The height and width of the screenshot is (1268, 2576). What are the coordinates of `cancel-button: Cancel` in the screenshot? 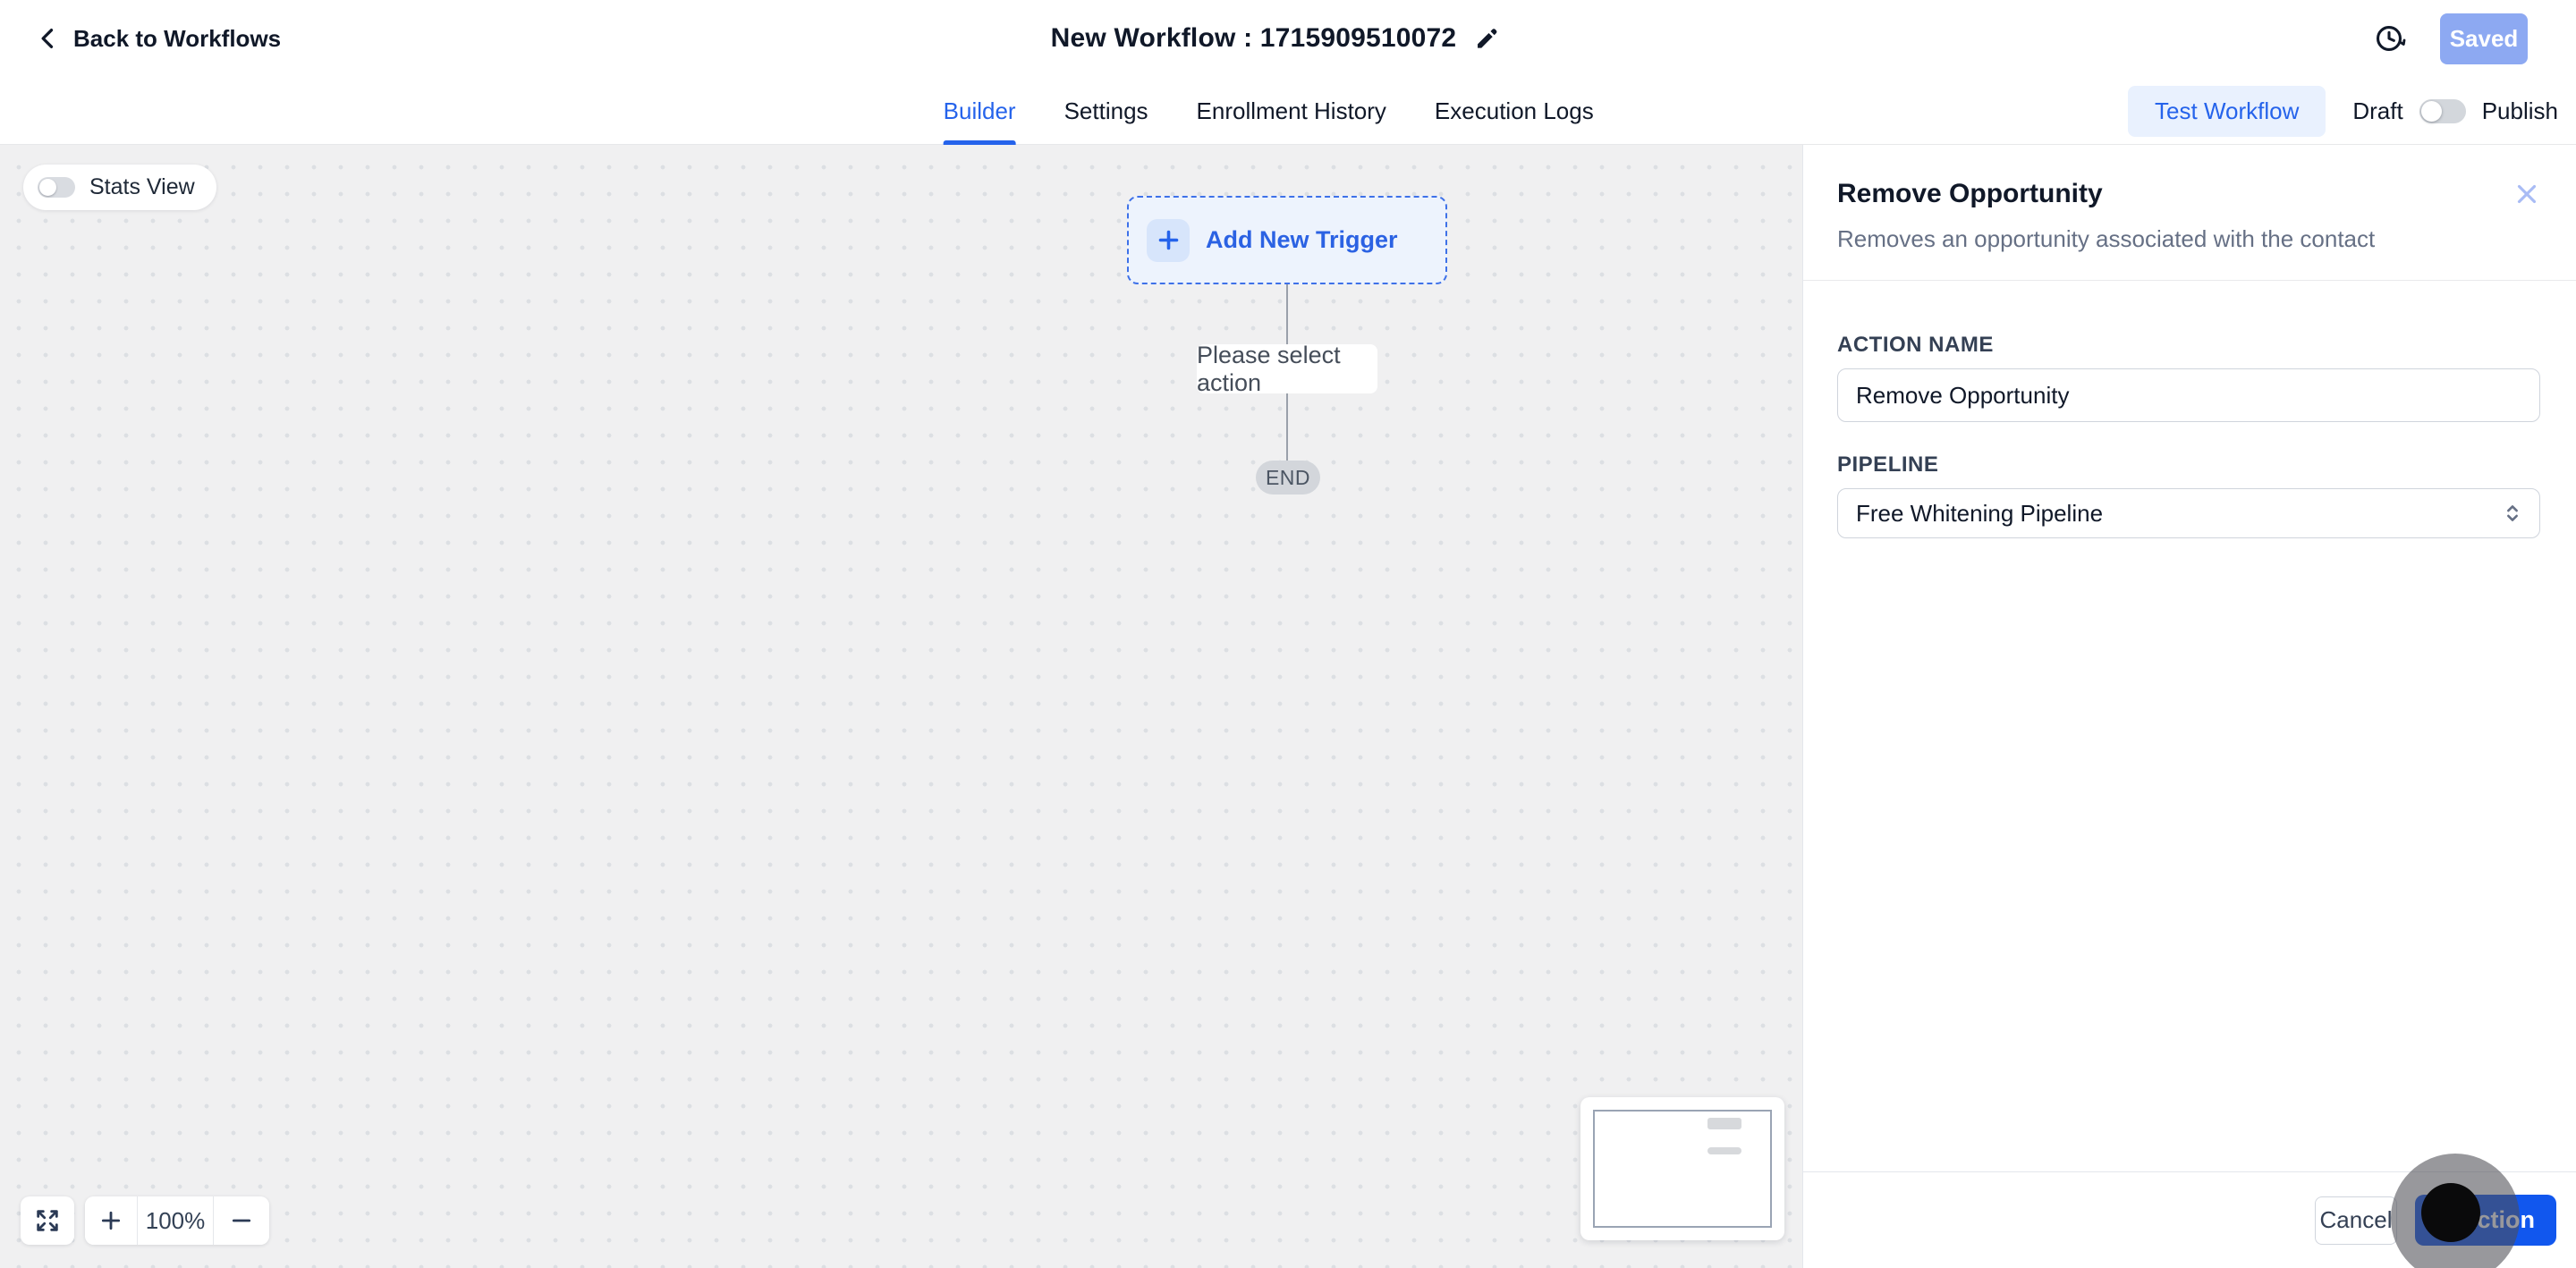 It's located at (2356, 1220).